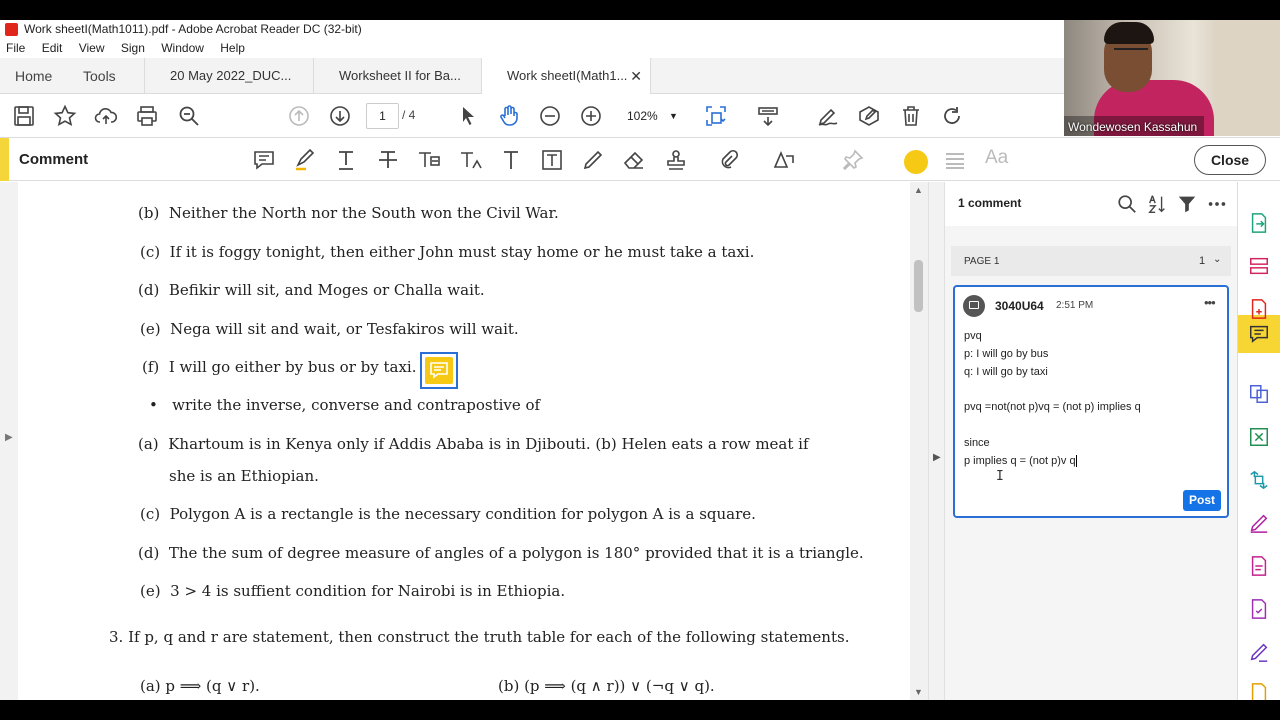 The image size is (1280, 720). Describe the element at coordinates (1259, 223) in the screenshot. I see `export-pdf-icon` at that location.